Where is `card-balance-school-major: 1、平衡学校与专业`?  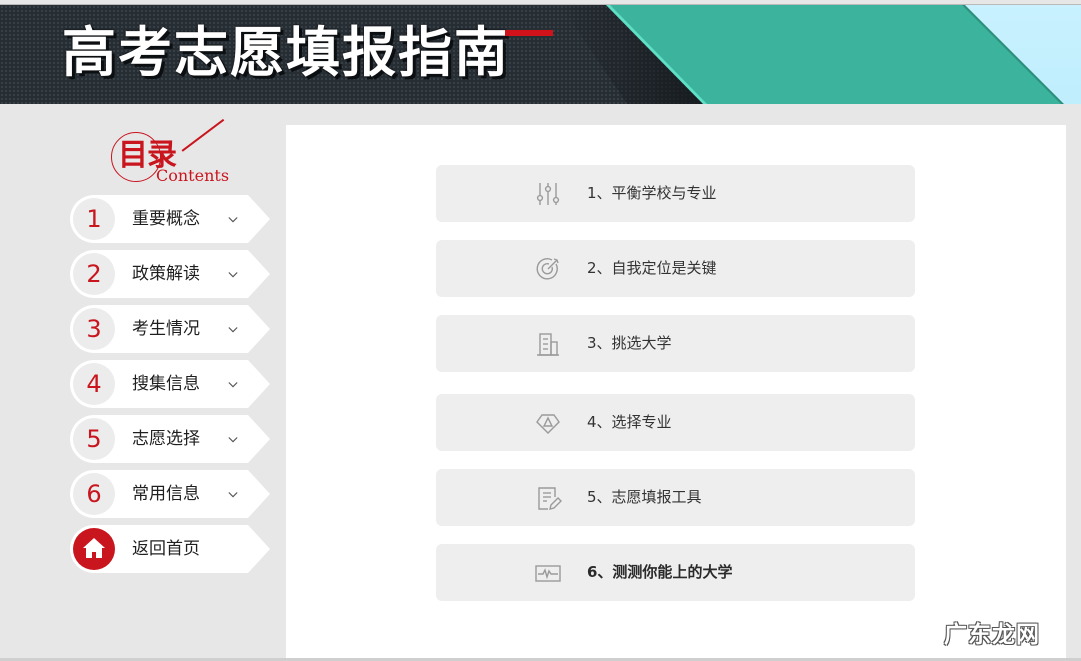
card-balance-school-major: 1、平衡学校与专业 is located at coordinates (675, 193).